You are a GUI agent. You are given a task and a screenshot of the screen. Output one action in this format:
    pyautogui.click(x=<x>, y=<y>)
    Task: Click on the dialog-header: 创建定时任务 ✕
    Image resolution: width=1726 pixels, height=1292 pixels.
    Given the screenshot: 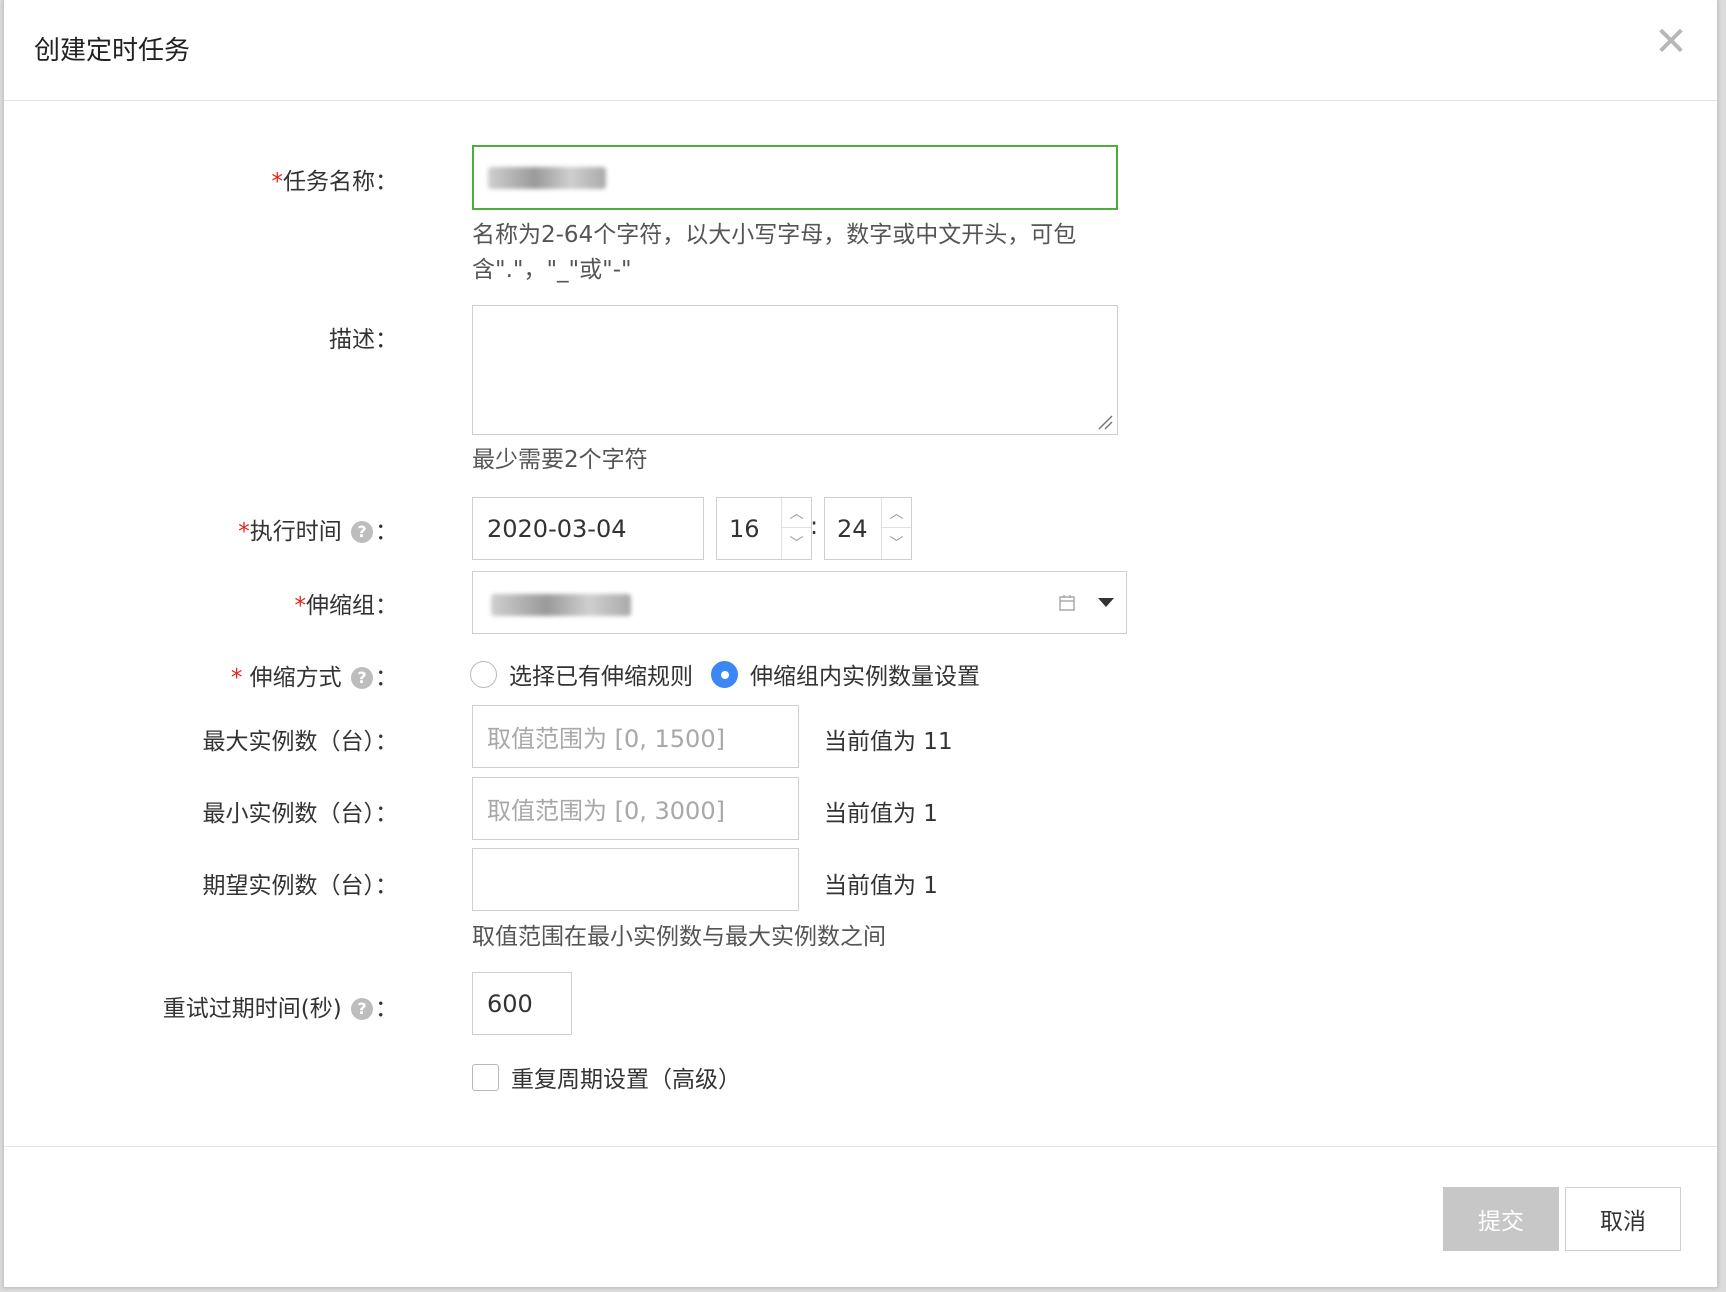 What is the action you would take?
    pyautogui.click(x=860, y=50)
    